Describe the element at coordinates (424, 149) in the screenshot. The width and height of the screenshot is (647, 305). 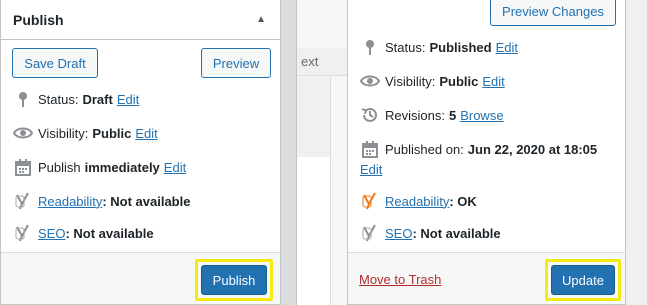
I see `published-on-label: Published on:` at that location.